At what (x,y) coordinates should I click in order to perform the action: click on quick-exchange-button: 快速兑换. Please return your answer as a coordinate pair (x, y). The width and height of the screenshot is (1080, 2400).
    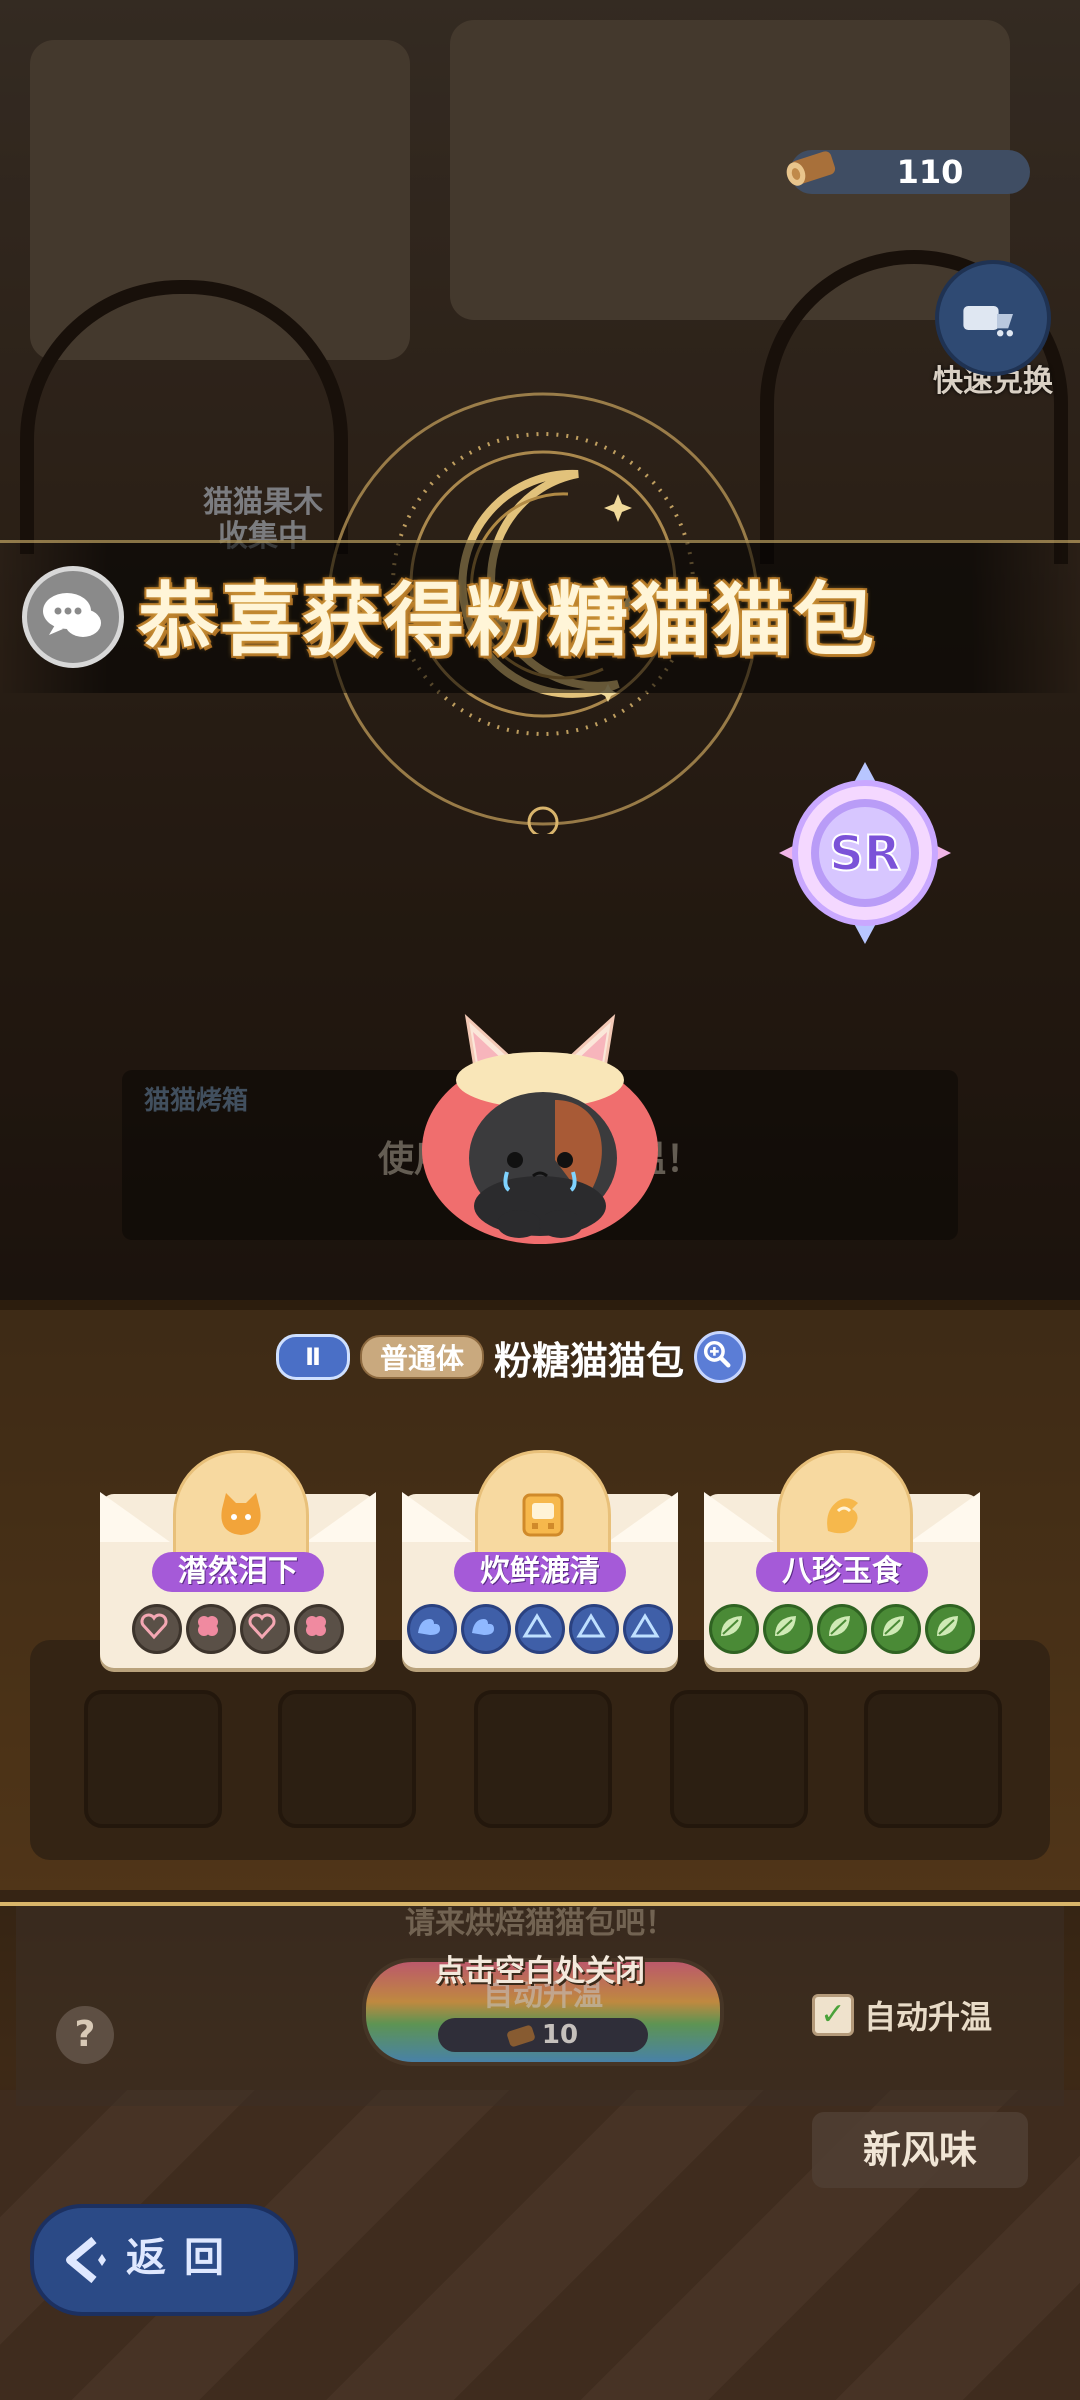
    Looking at the image, I should click on (993, 330).